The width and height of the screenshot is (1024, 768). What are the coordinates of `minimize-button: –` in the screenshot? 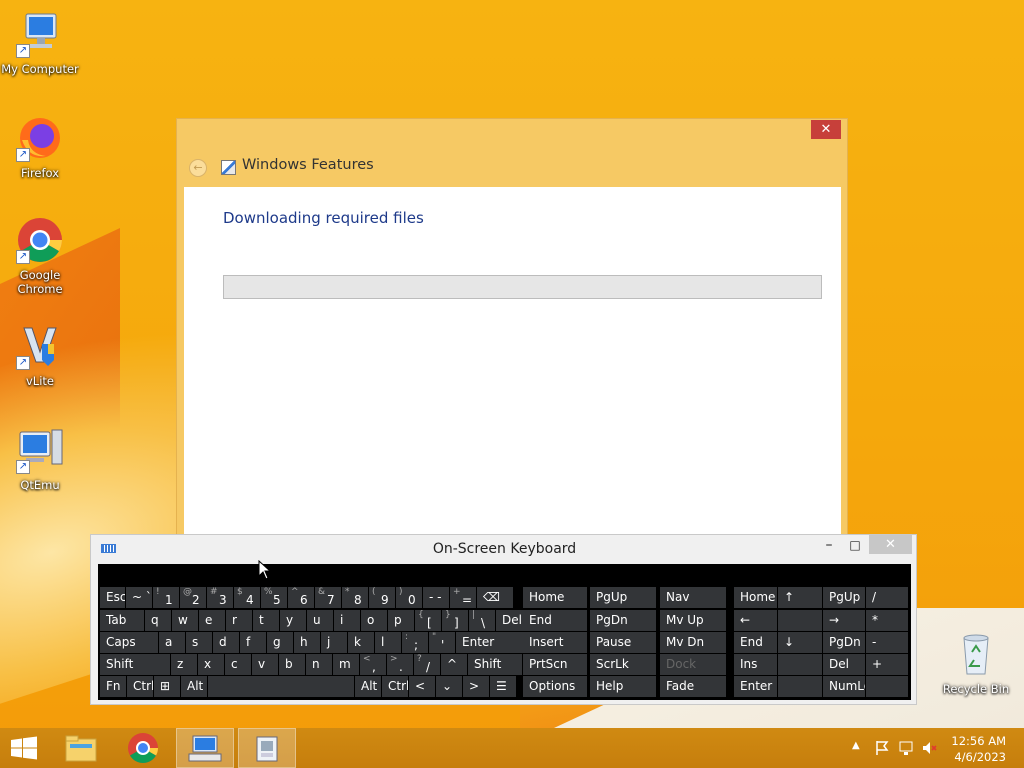 It's located at (829, 545).